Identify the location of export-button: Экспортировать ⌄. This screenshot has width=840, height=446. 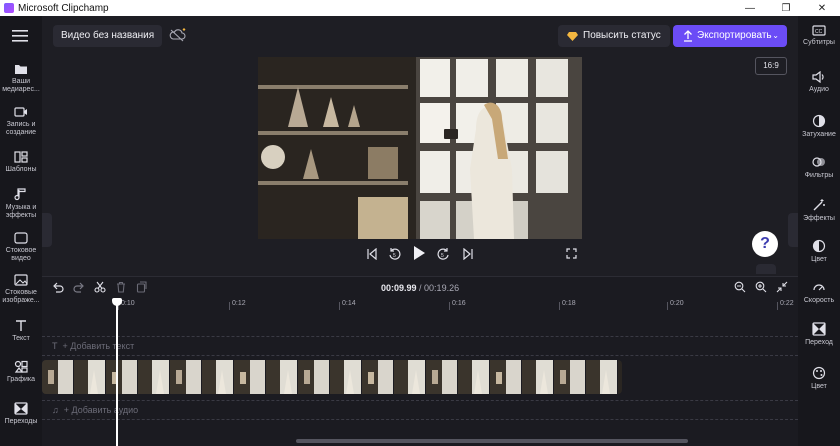
(730, 36).